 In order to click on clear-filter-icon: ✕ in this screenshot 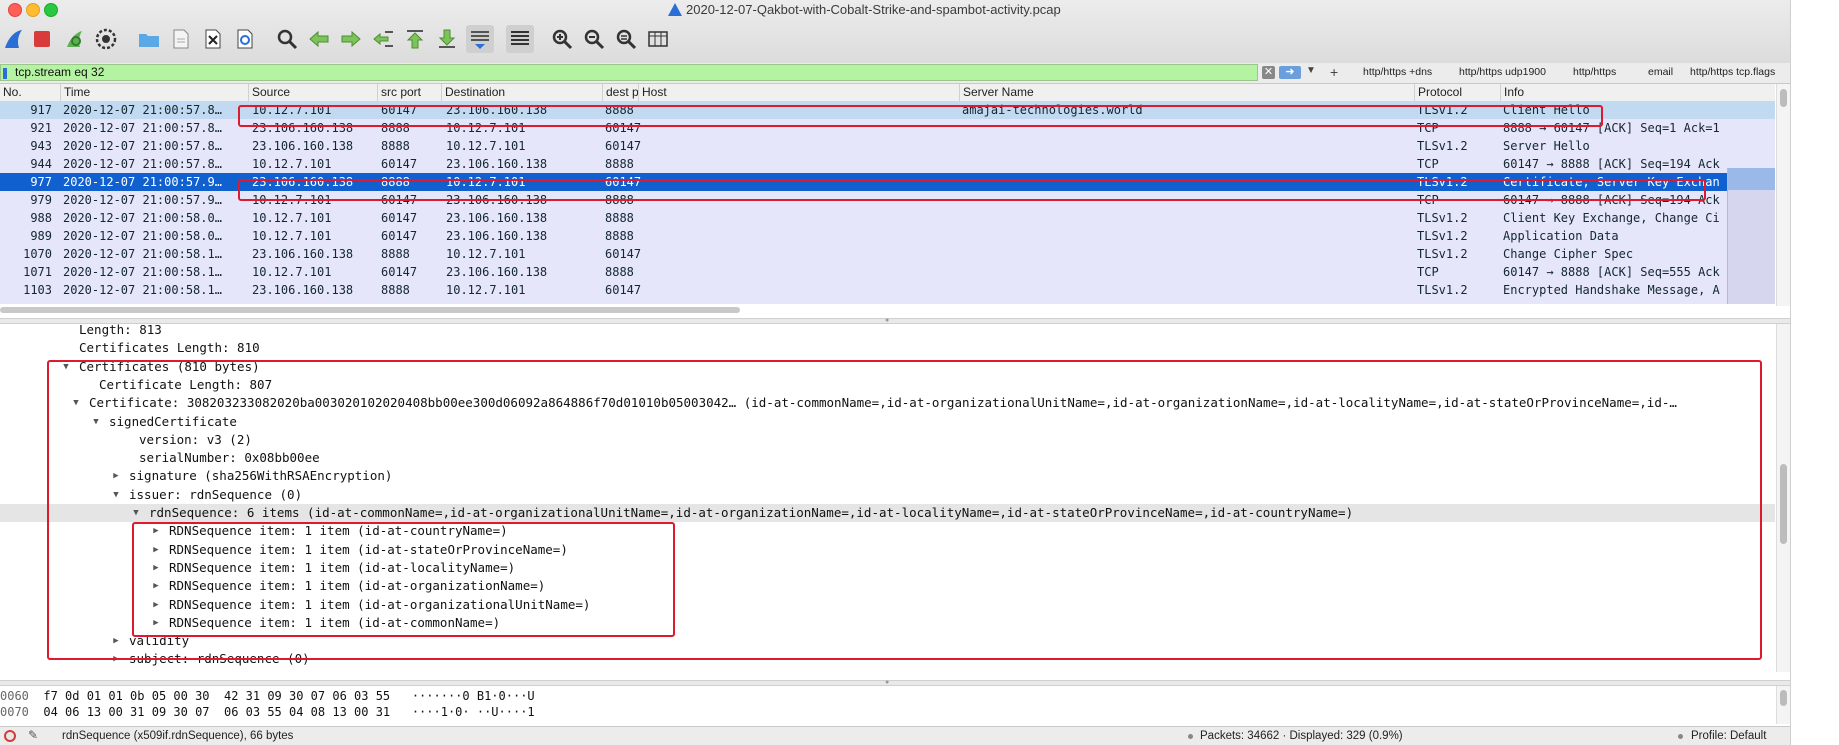, I will do `click(1268, 72)`.